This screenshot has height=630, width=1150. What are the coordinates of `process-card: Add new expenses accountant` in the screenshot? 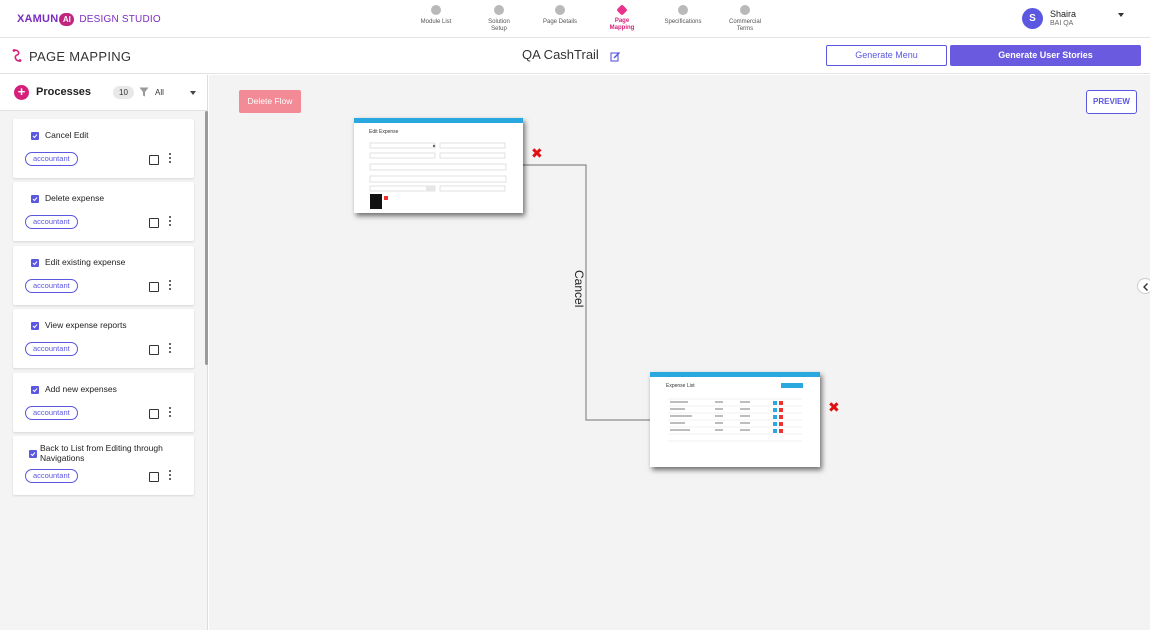 It's located at (103, 402).